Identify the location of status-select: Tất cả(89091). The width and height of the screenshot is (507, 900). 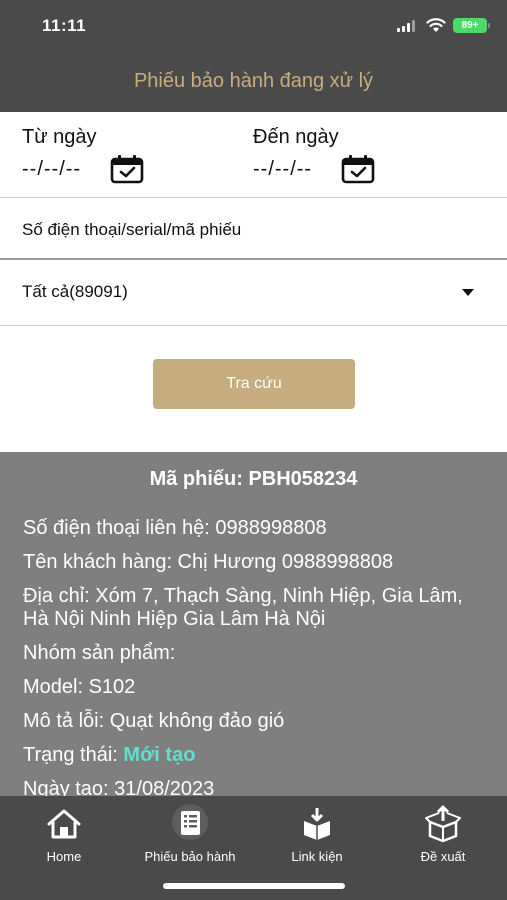
(253, 293).